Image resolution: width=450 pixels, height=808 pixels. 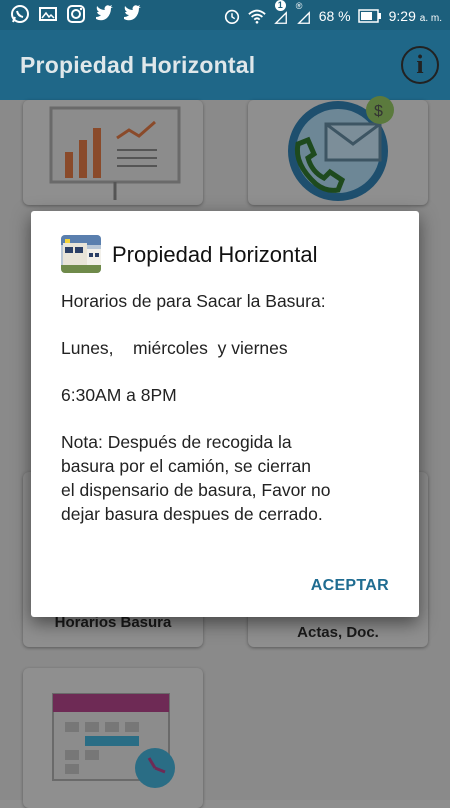 I want to click on aceptar-button: ACEPTAR, so click(x=350, y=586).